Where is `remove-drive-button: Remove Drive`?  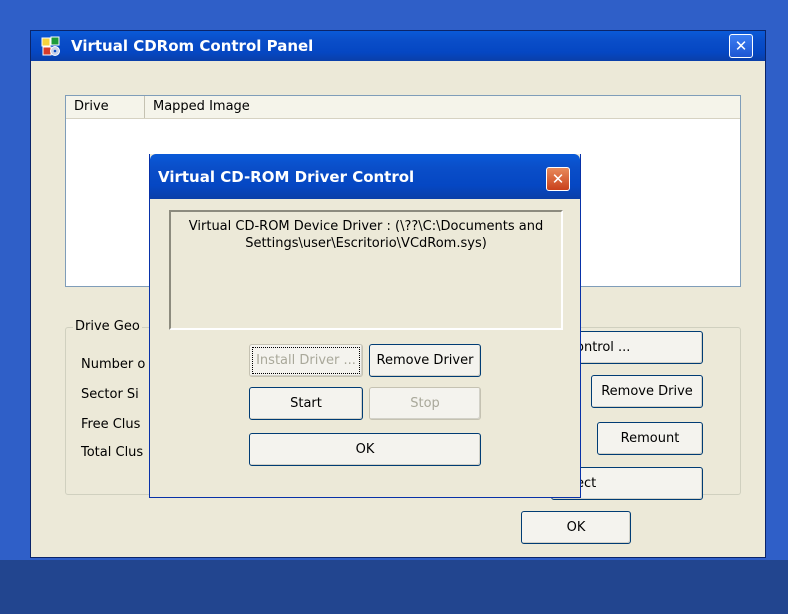 remove-drive-button: Remove Drive is located at coordinates (647, 391).